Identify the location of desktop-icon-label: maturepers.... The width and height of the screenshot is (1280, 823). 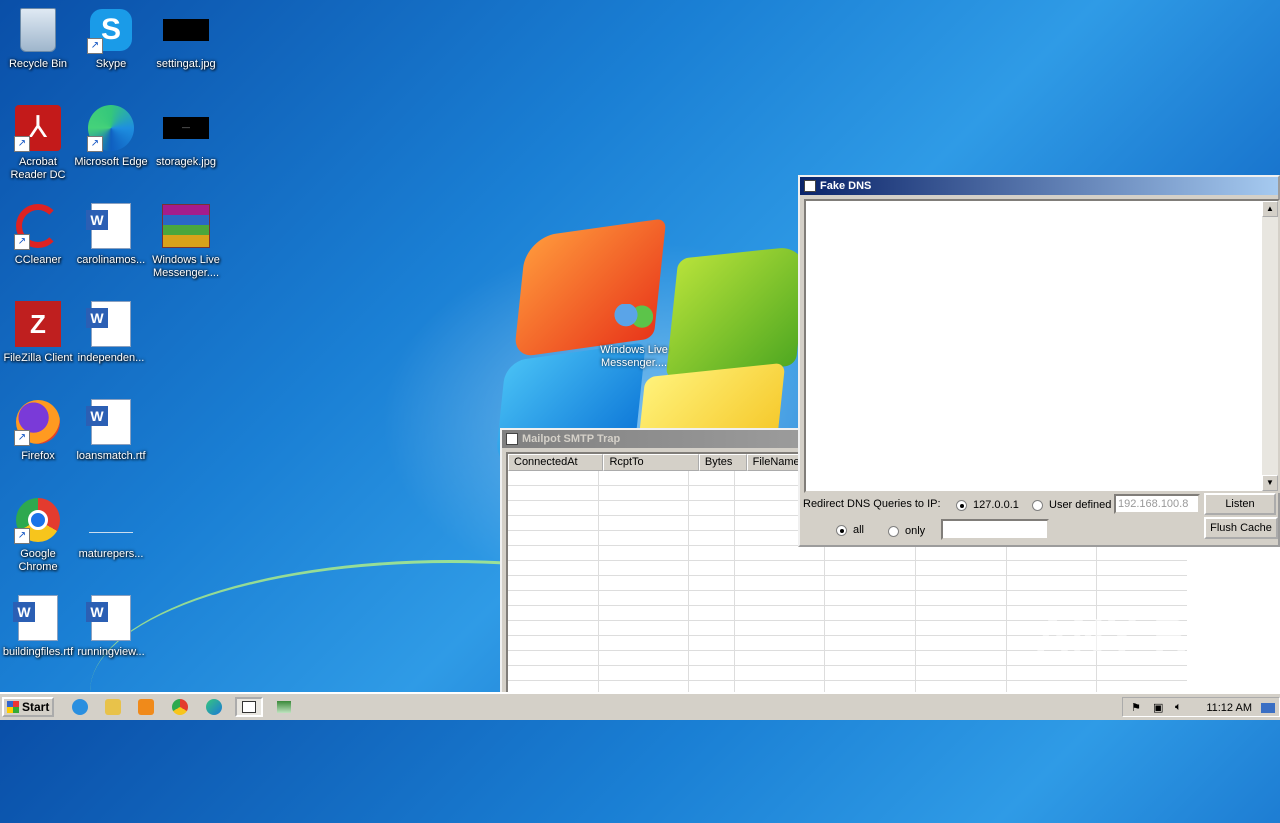
(111, 554).